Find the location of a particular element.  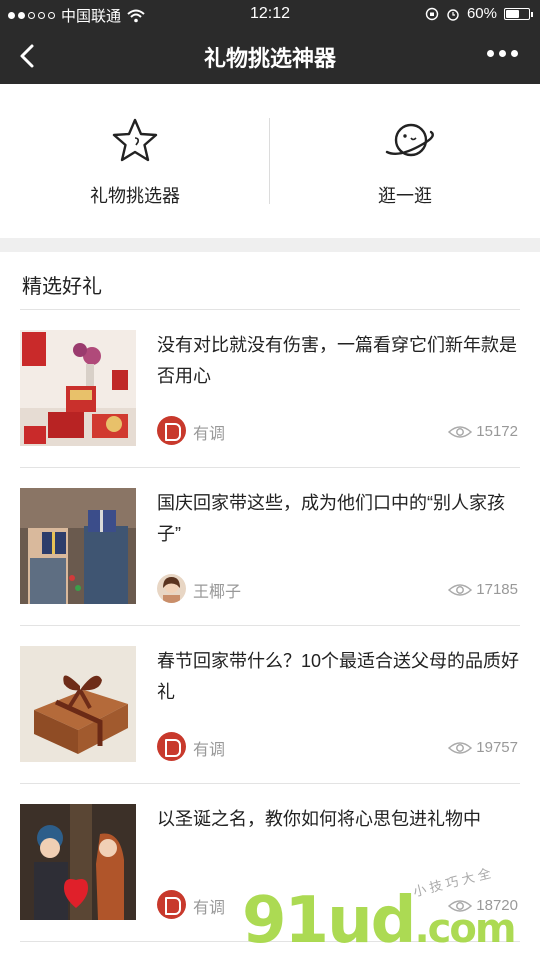

view-count-value: 19757 is located at coordinates (497, 747).